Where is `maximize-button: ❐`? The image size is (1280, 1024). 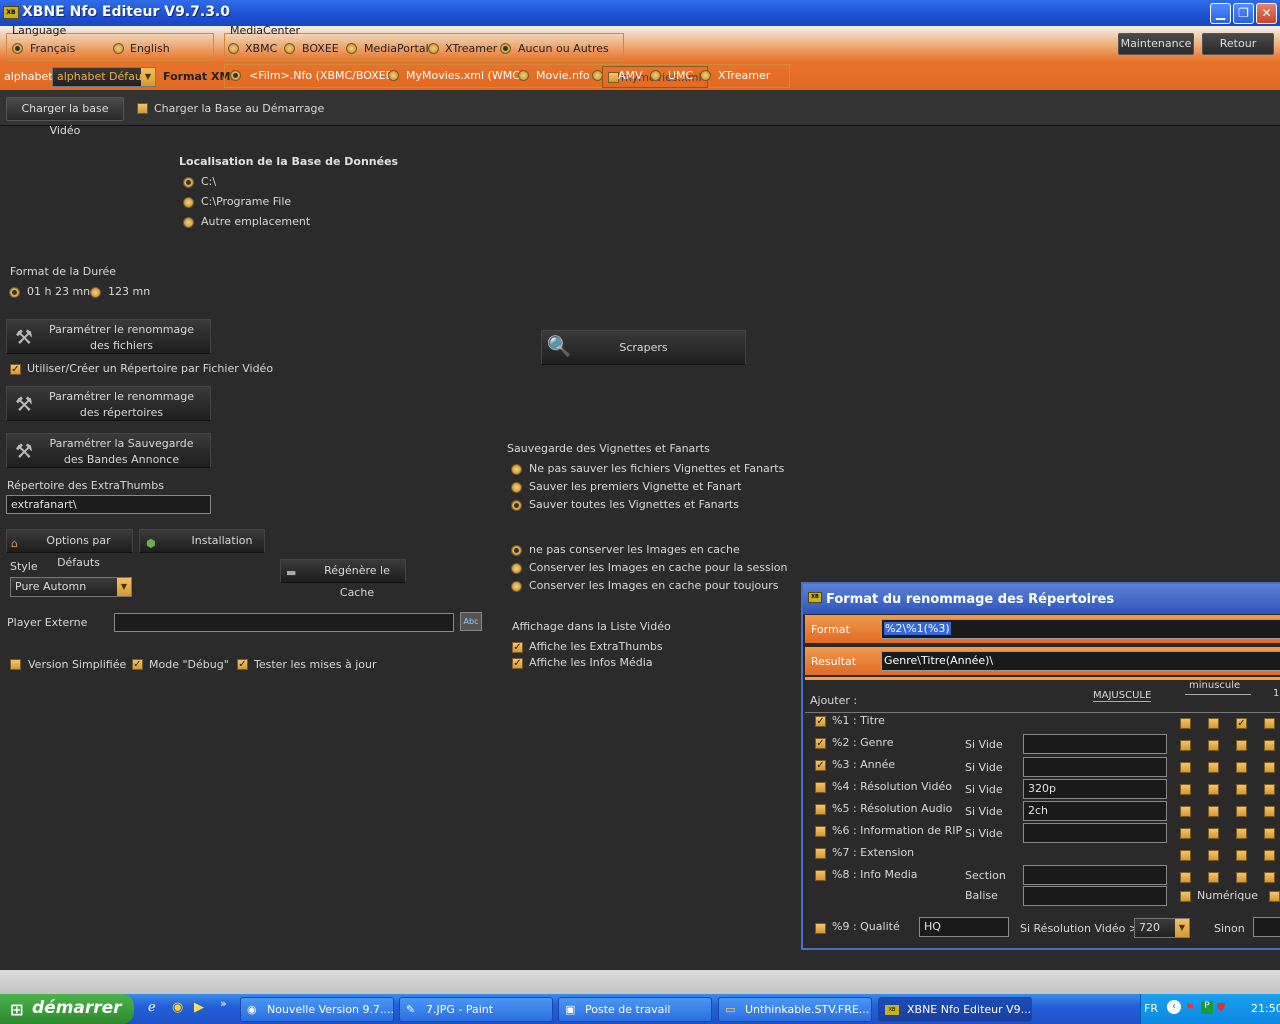
maximize-button: ❐ is located at coordinates (1243, 13).